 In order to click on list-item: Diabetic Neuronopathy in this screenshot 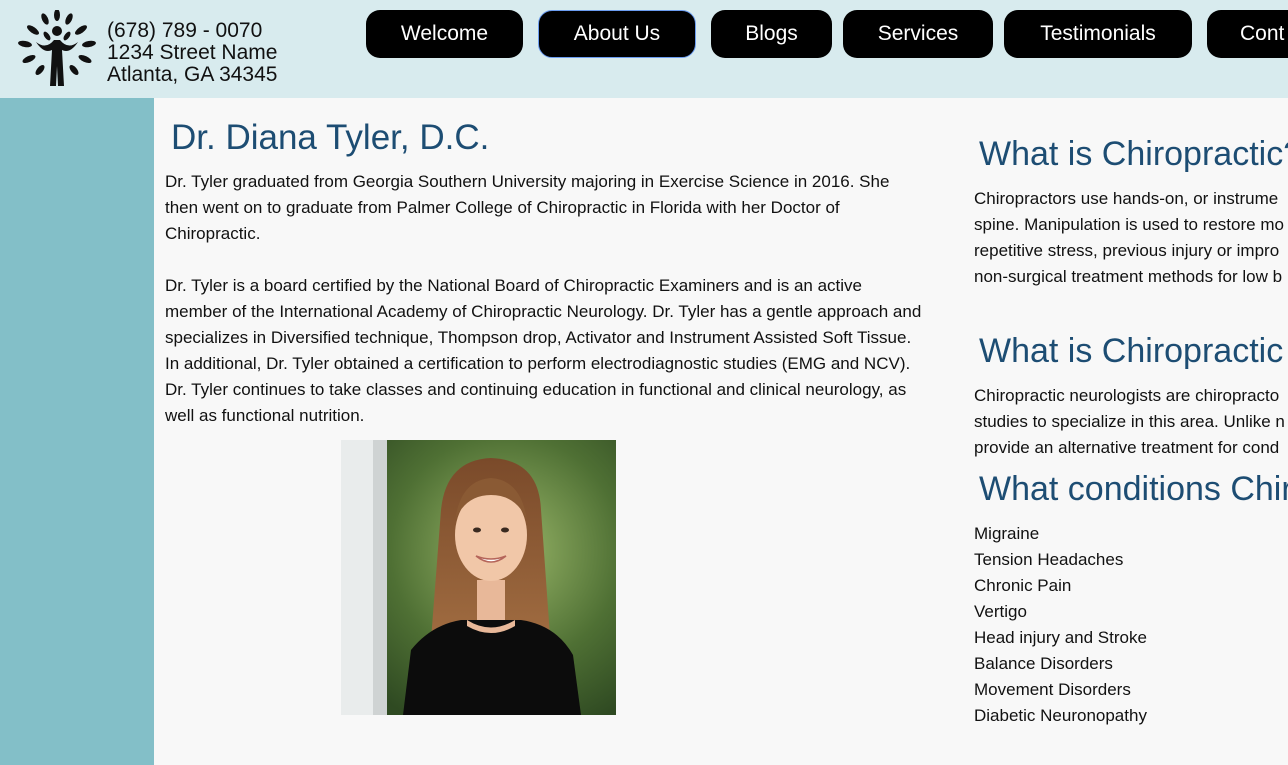, I will do `click(1060, 715)`.